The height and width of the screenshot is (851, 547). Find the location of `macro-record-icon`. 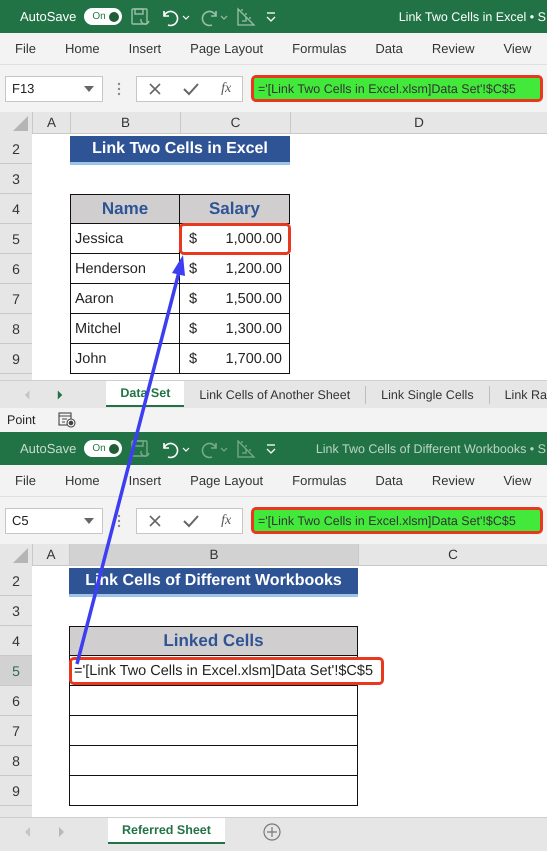

macro-record-icon is located at coordinates (67, 420).